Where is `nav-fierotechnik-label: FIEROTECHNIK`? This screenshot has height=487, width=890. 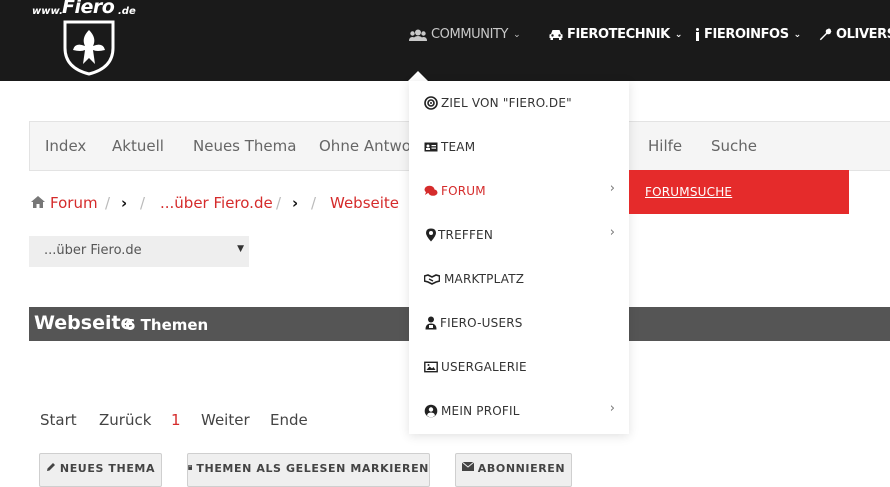
nav-fierotechnik-label: FIEROTECHNIK is located at coordinates (618, 34).